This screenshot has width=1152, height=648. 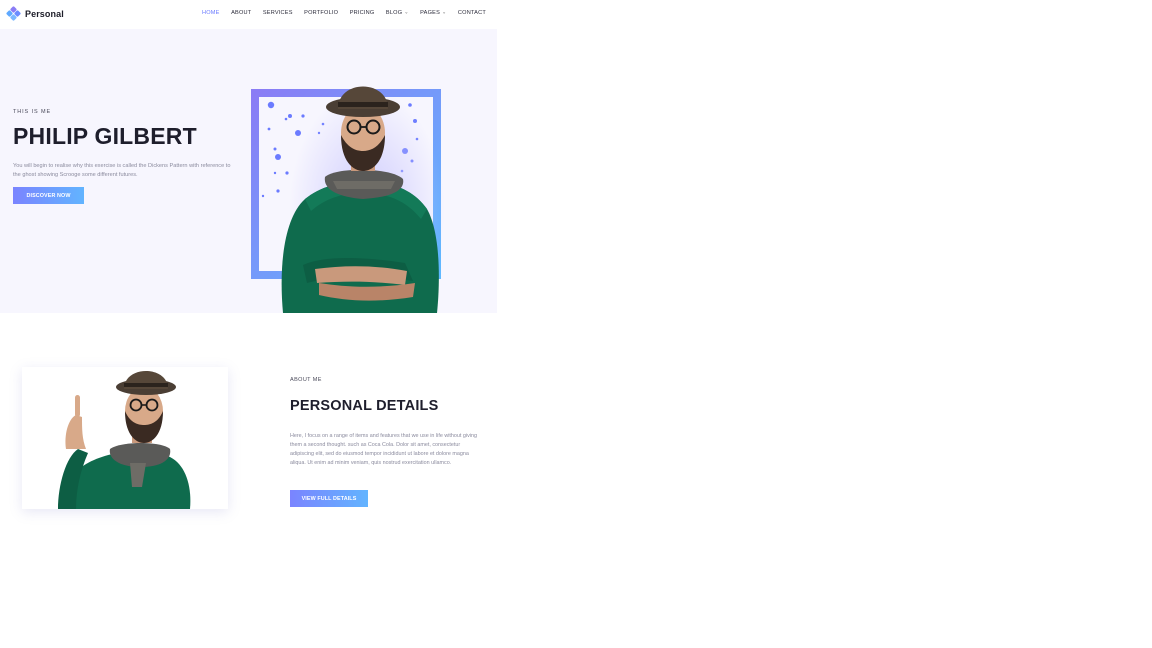 I want to click on nav-item-contact: CONTACT, so click(x=472, y=13).